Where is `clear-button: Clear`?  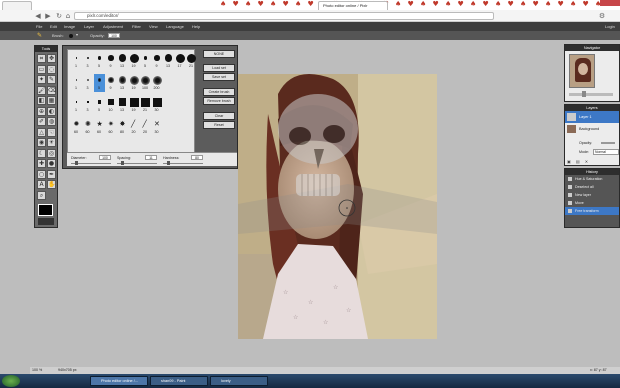
clear-button: Clear is located at coordinates (219, 116).